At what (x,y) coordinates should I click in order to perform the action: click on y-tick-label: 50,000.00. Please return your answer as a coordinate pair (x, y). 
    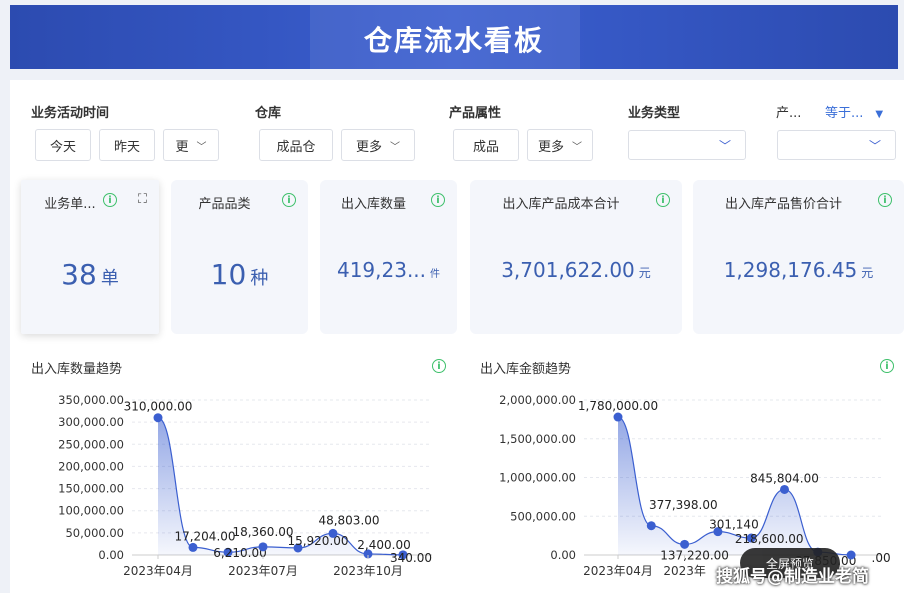
    Looking at the image, I should click on (94, 533).